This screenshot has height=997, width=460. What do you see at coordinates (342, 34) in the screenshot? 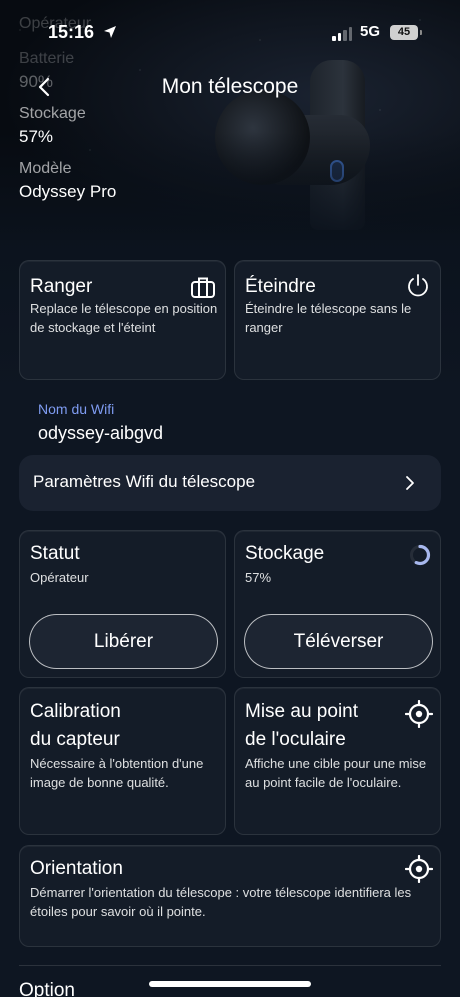
I see `cellular-signal-icon` at bounding box center [342, 34].